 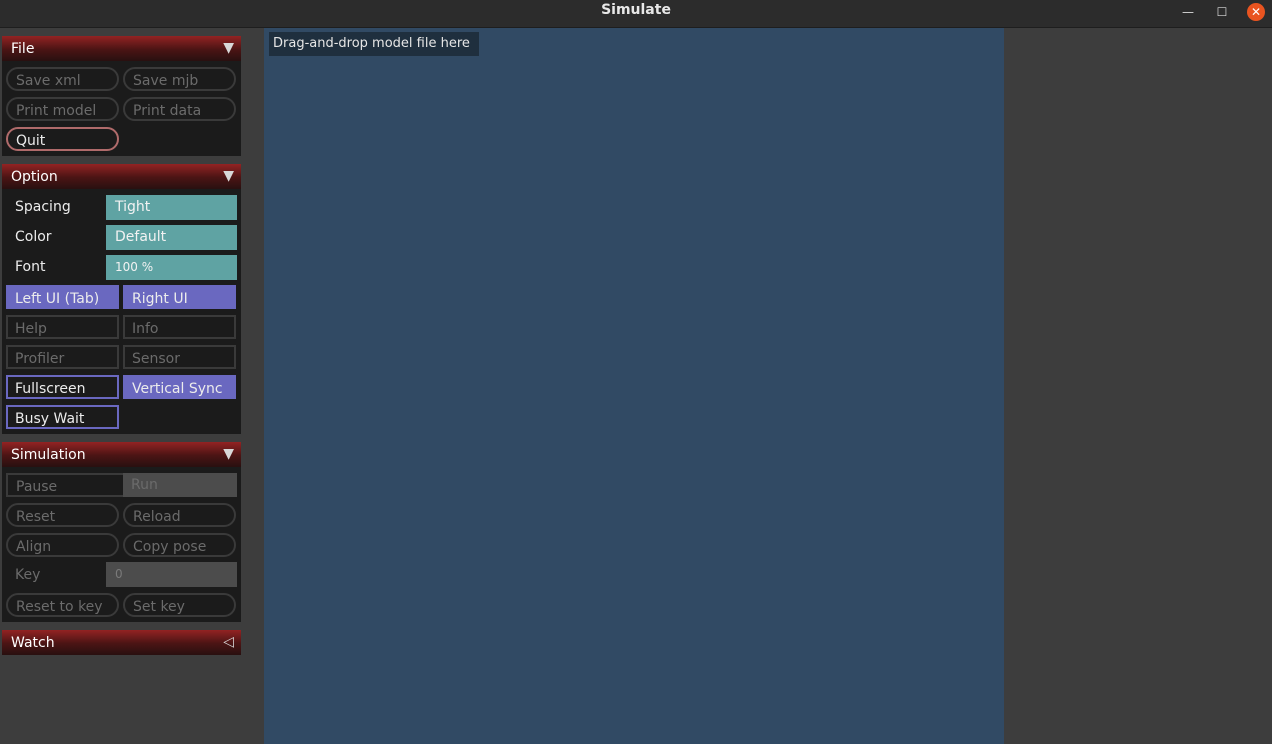 I want to click on copy-pose-button: Copy pose, so click(x=179, y=545).